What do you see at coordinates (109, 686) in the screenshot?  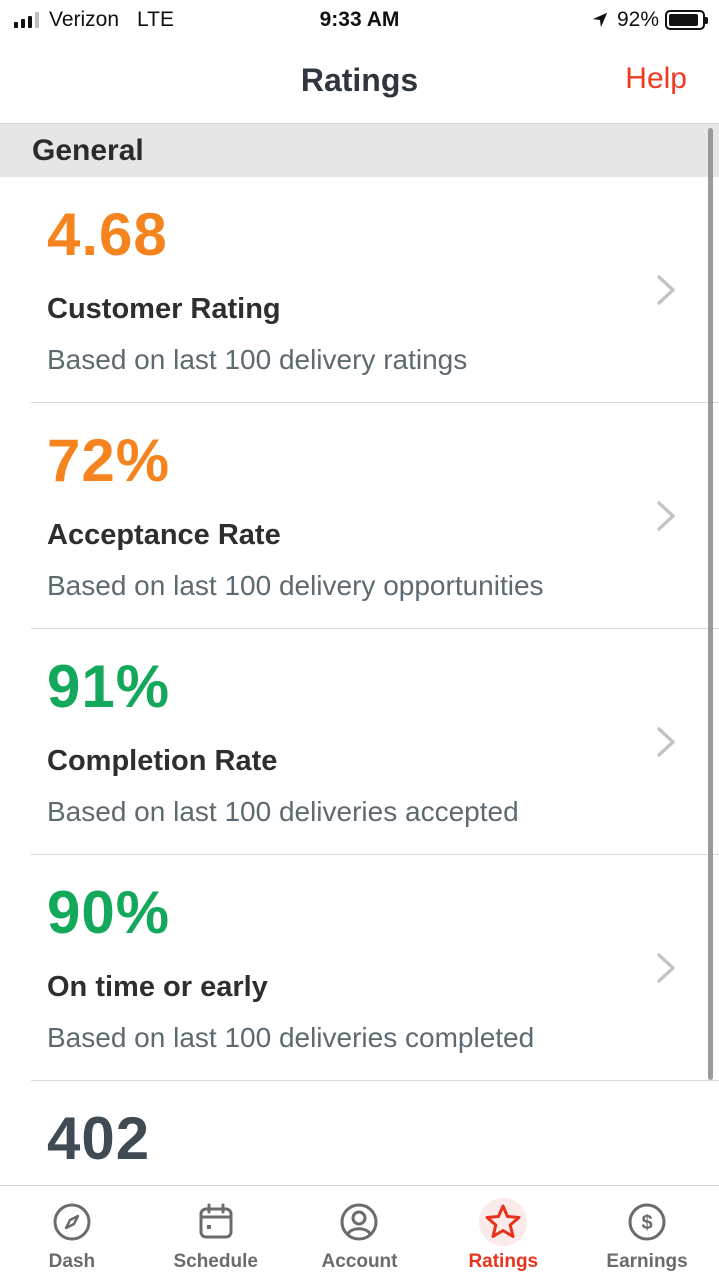 I see `metric-value: 91%` at bounding box center [109, 686].